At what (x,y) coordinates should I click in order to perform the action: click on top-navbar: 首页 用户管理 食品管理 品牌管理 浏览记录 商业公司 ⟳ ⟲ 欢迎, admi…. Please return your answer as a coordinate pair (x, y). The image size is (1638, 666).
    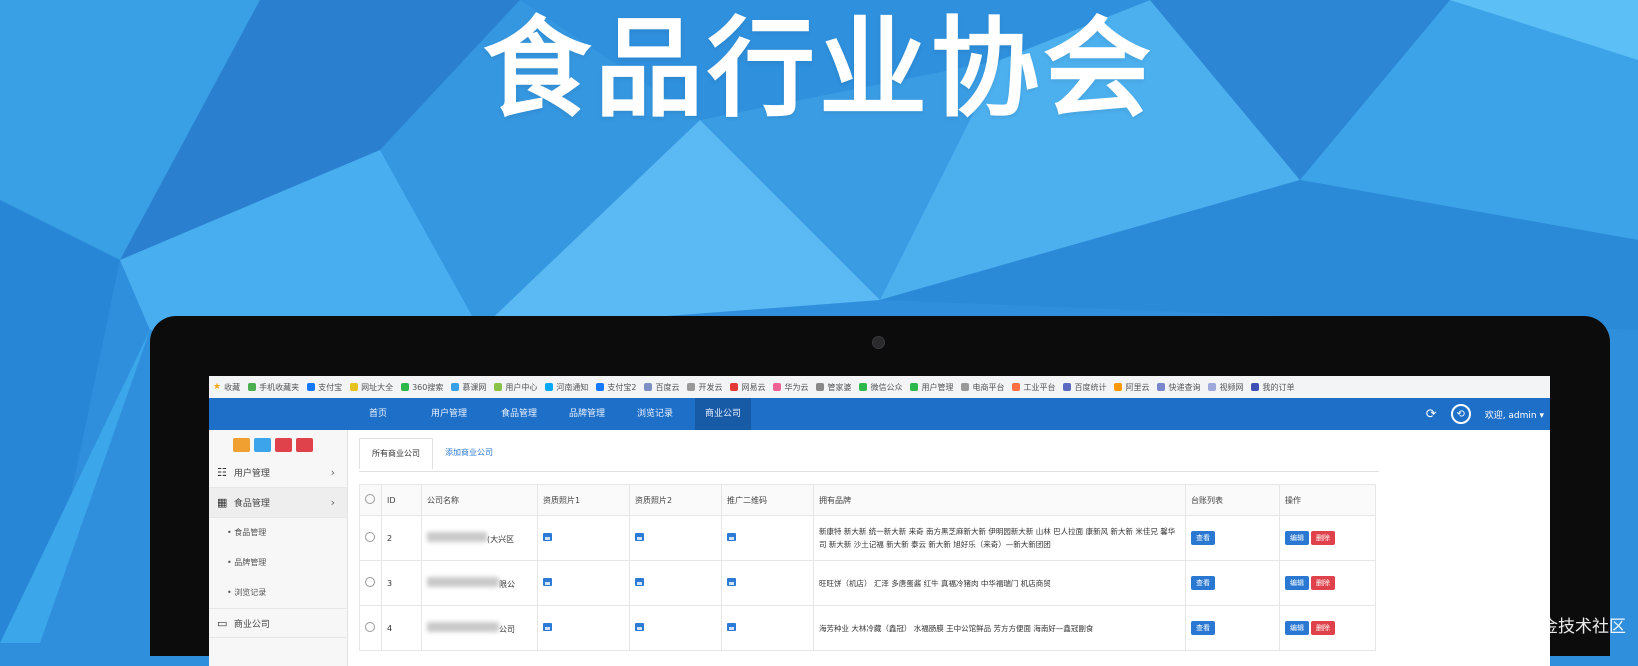
    Looking at the image, I should click on (879, 414).